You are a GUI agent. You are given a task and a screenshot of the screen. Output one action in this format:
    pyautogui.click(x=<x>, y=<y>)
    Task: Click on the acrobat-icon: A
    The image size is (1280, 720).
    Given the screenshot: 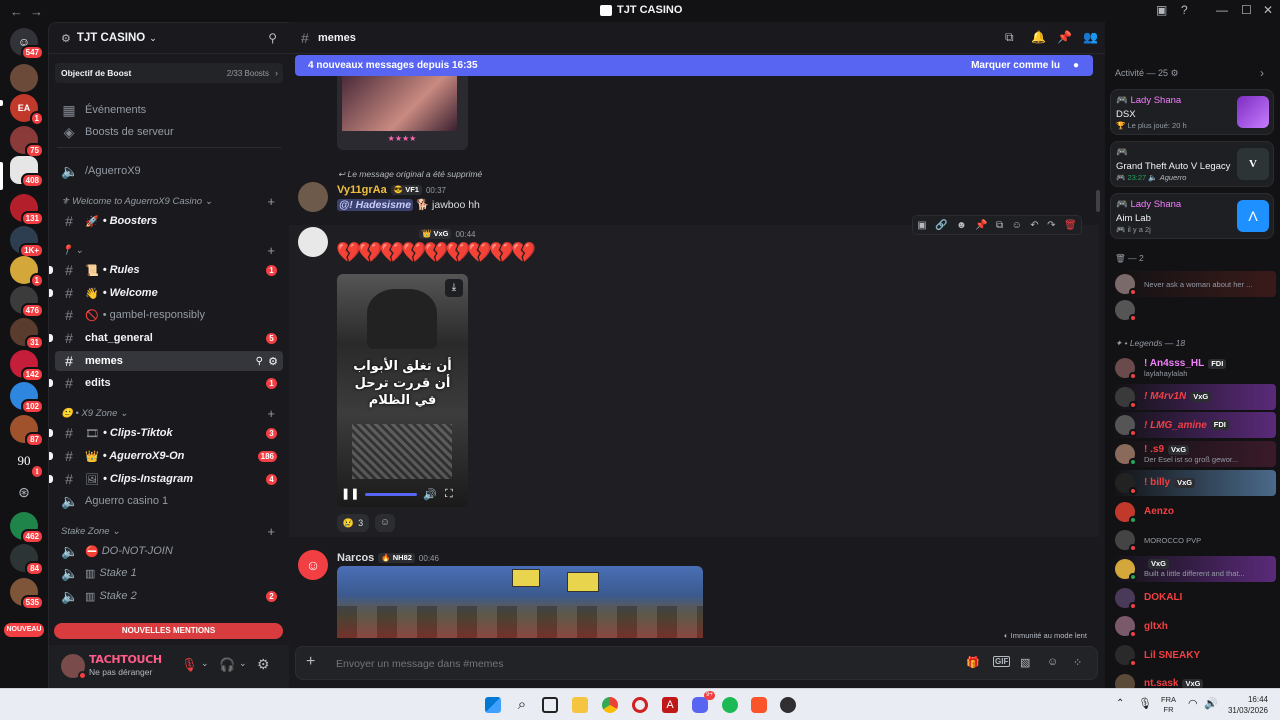 What is the action you would take?
    pyautogui.click(x=670, y=705)
    